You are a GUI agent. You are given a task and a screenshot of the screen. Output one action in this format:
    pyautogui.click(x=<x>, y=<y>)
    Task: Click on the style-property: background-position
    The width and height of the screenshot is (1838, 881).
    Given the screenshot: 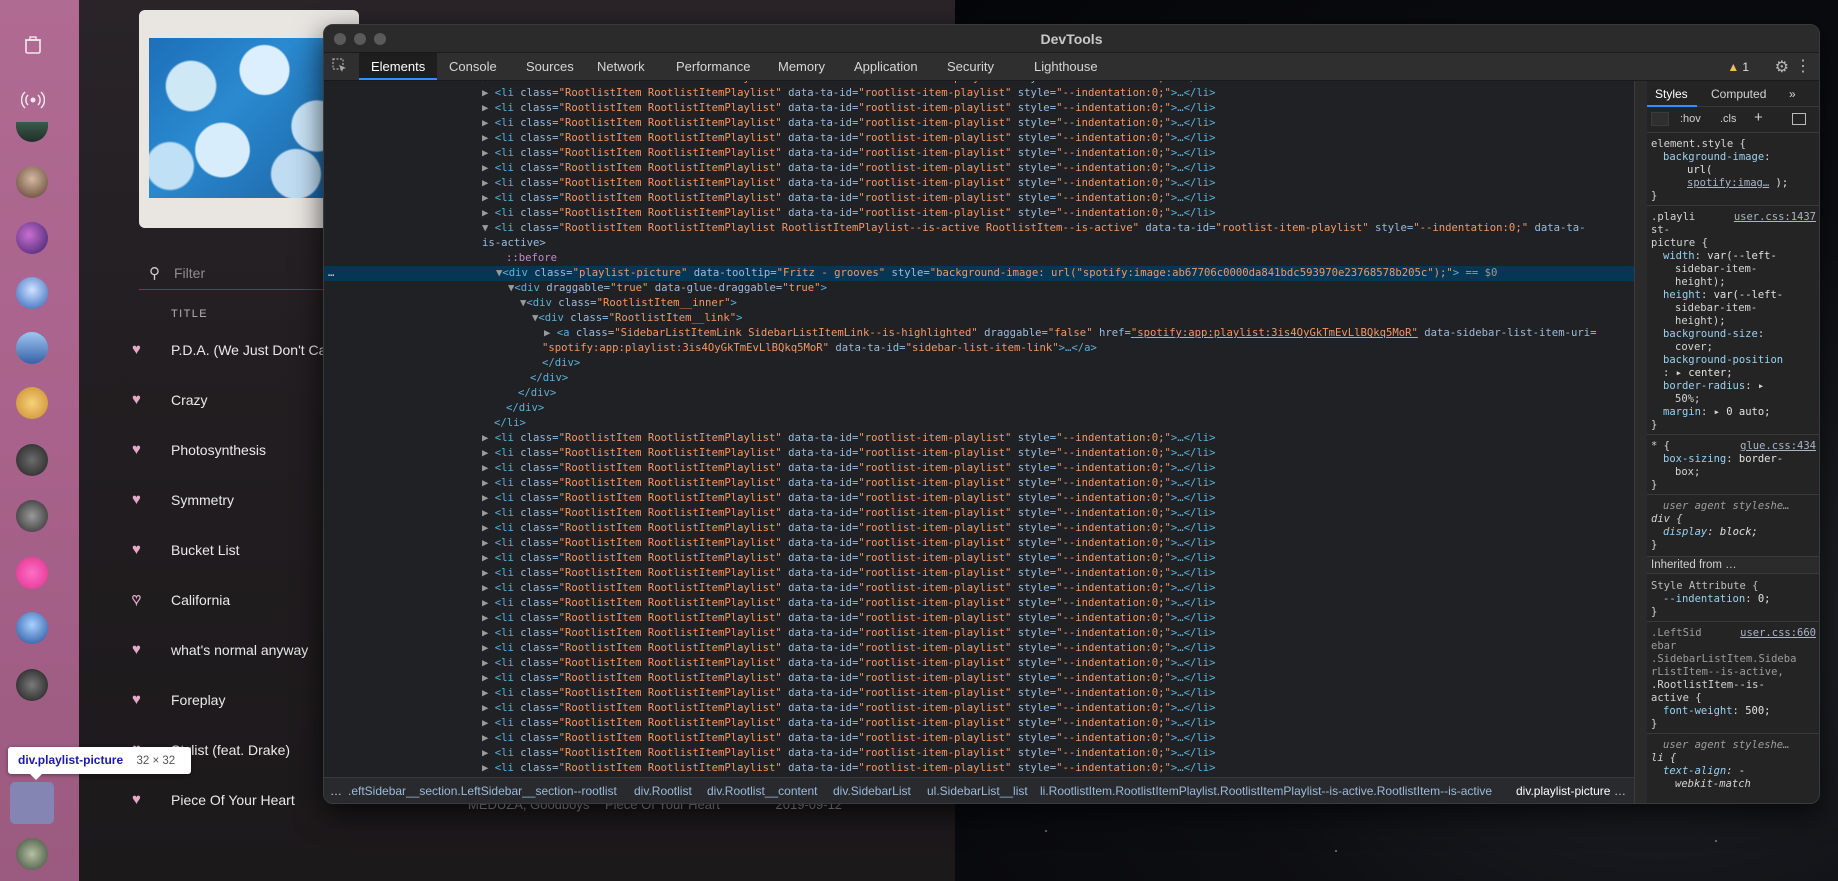 What is the action you would take?
    pyautogui.click(x=1733, y=360)
    